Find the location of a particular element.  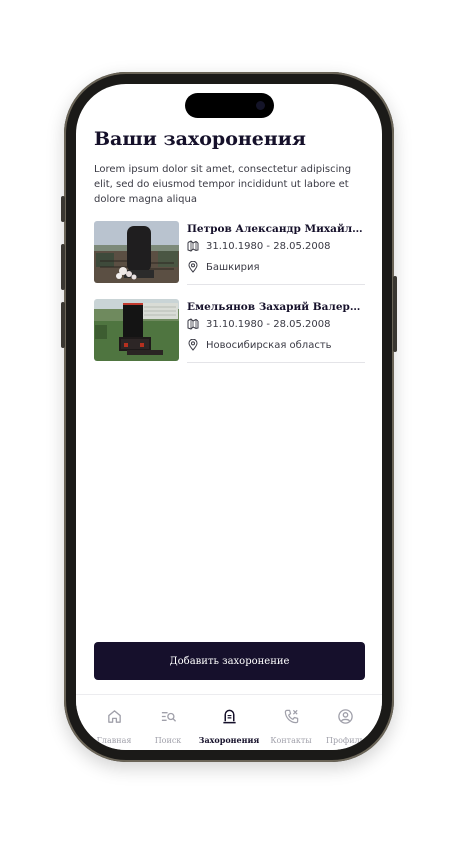

phone-icon is located at coordinates (291, 716).